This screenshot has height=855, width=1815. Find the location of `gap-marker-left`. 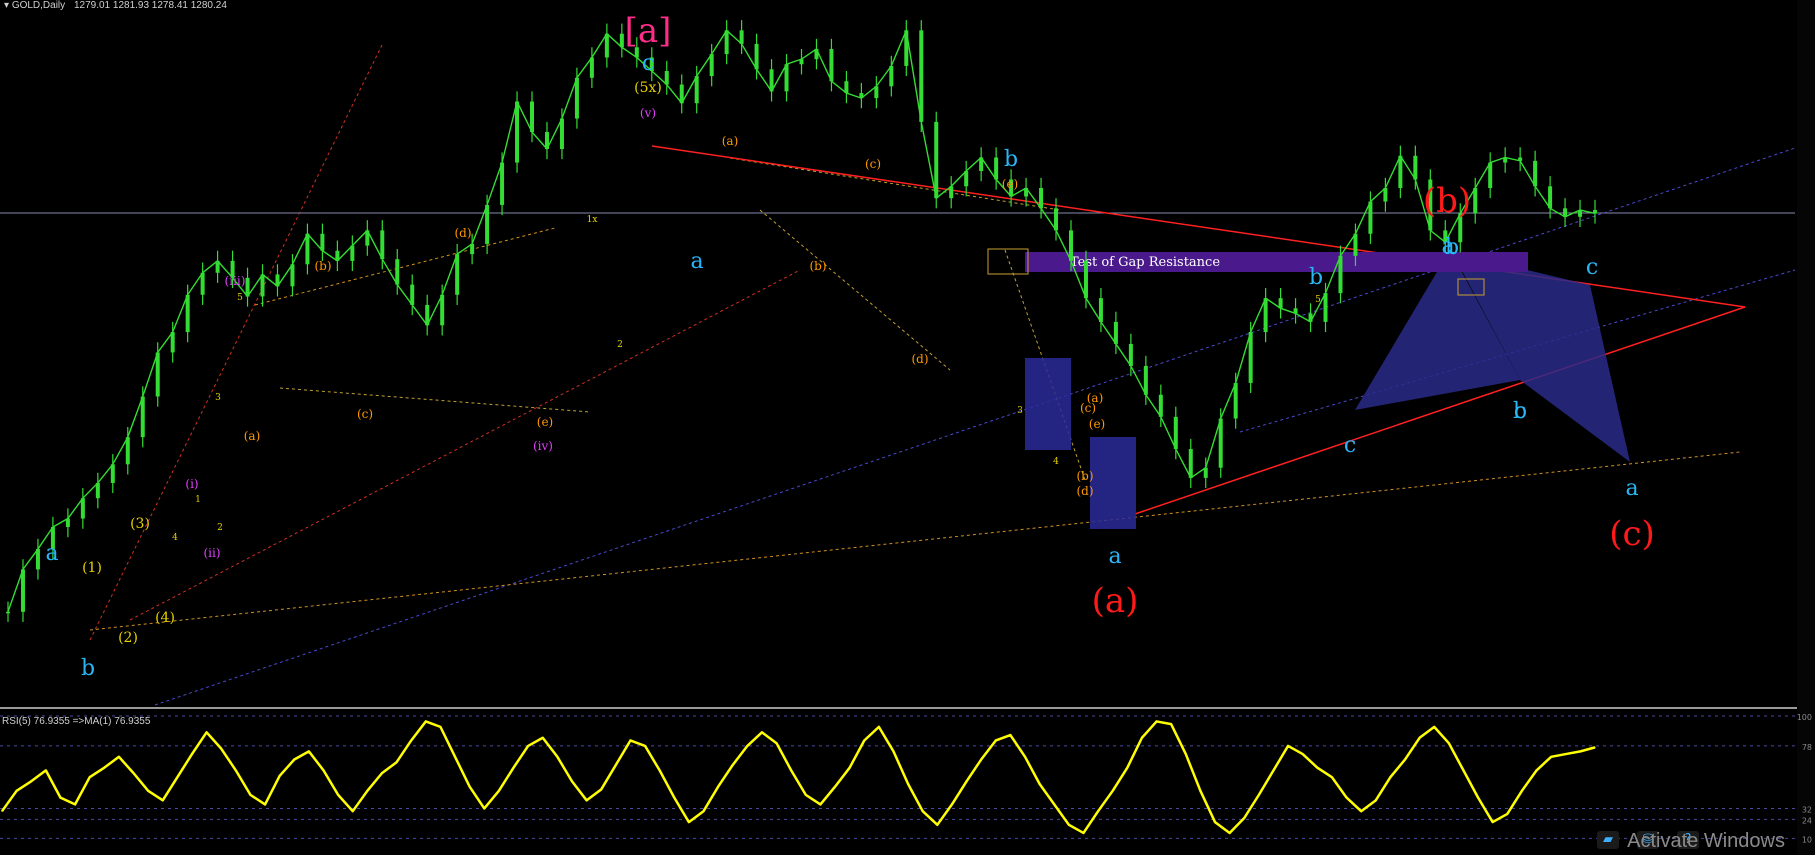

gap-marker-left is located at coordinates (1008, 261).